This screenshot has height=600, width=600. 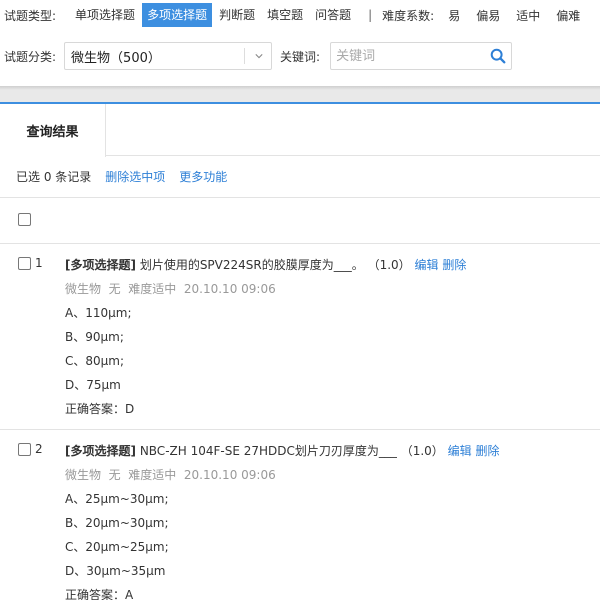 What do you see at coordinates (99, 594) in the screenshot?
I see `correct-answer: 正确答案：A` at bounding box center [99, 594].